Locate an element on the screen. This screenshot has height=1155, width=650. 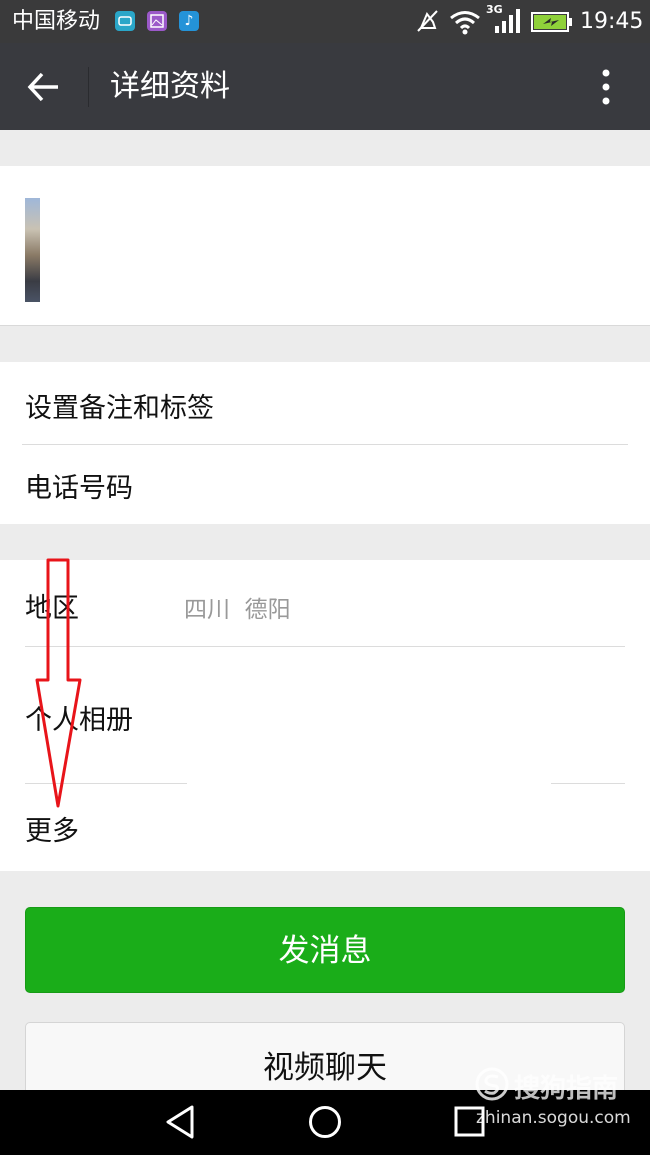
region-row: 地区 四川 德阳 is located at coordinates (325, 603).